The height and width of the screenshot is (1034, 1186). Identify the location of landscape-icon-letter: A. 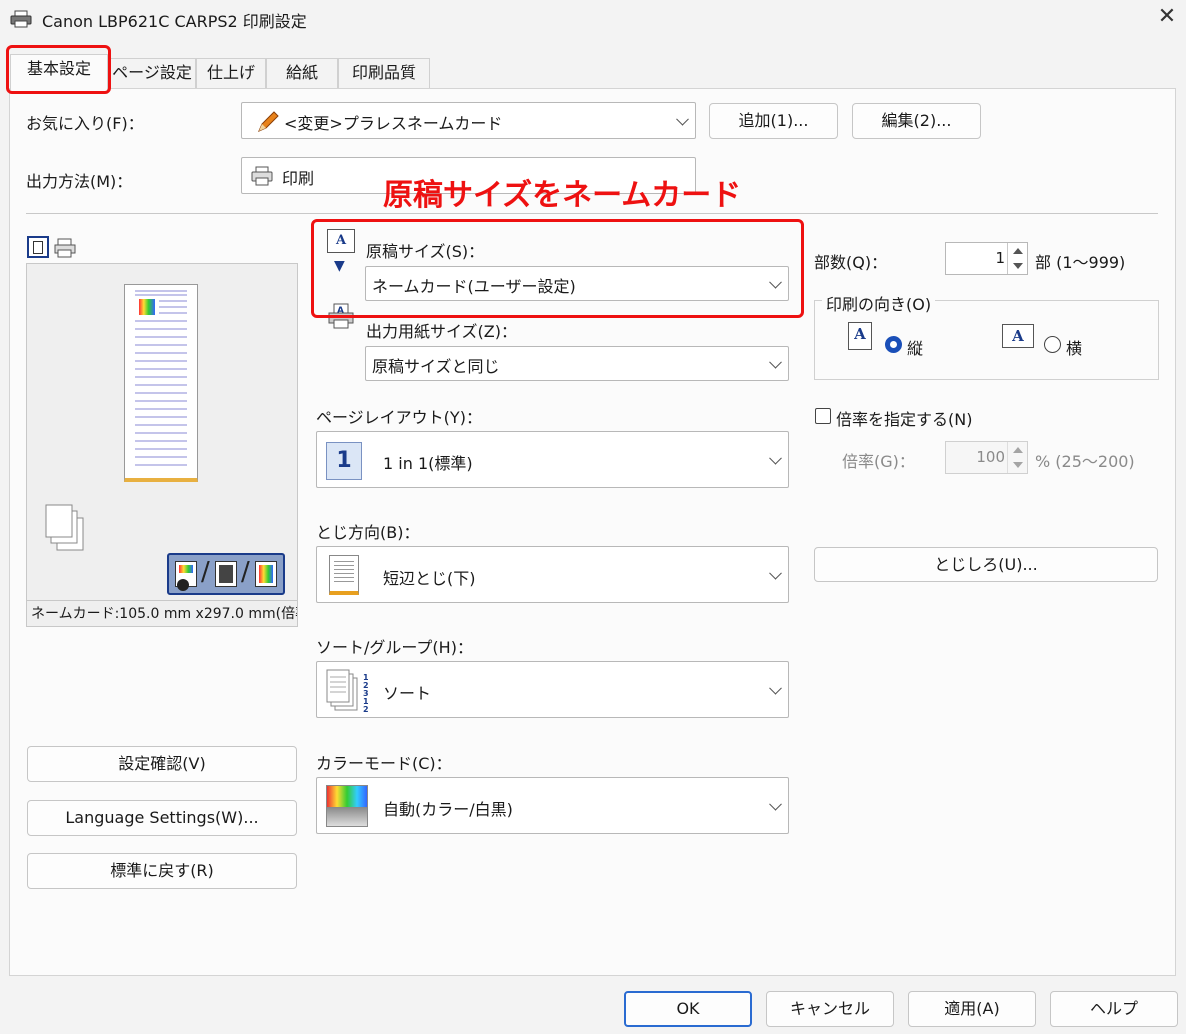
(1018, 336).